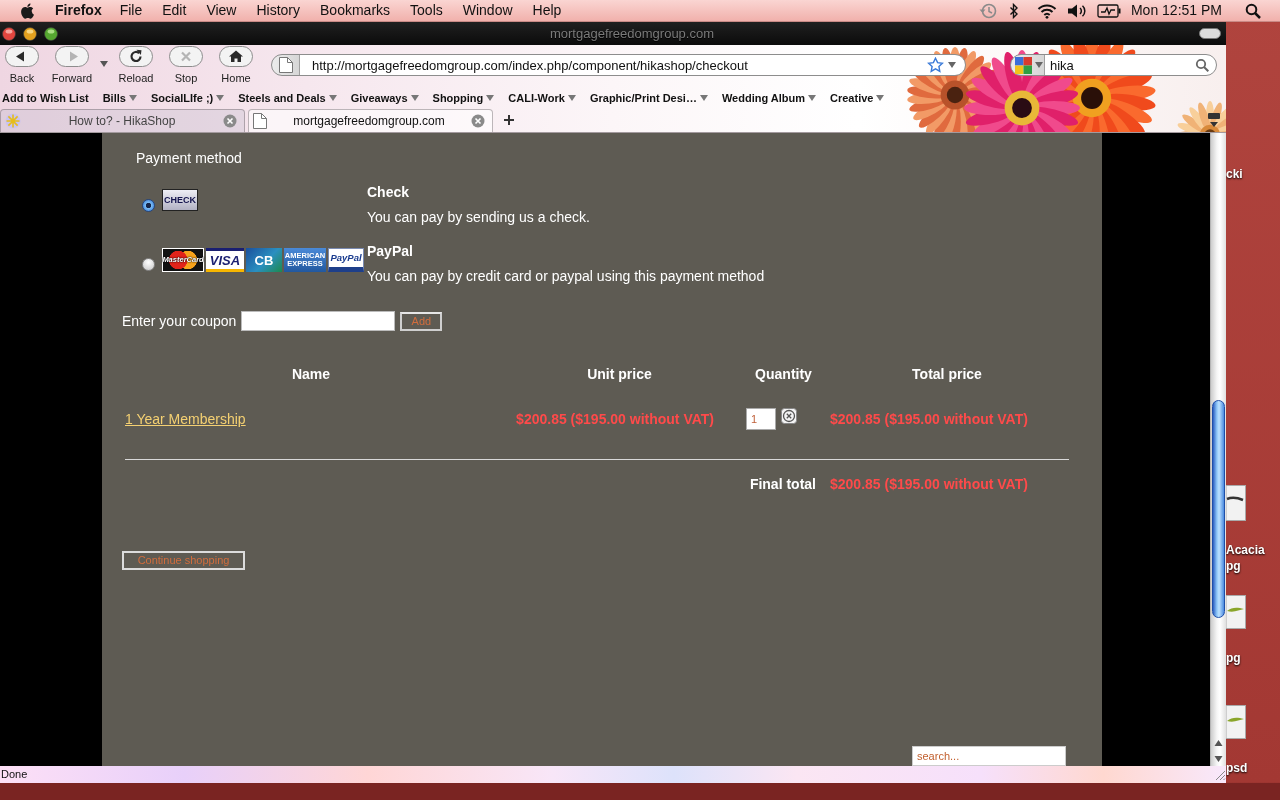  What do you see at coordinates (947, 374) in the screenshot?
I see `column-header: Total price` at bounding box center [947, 374].